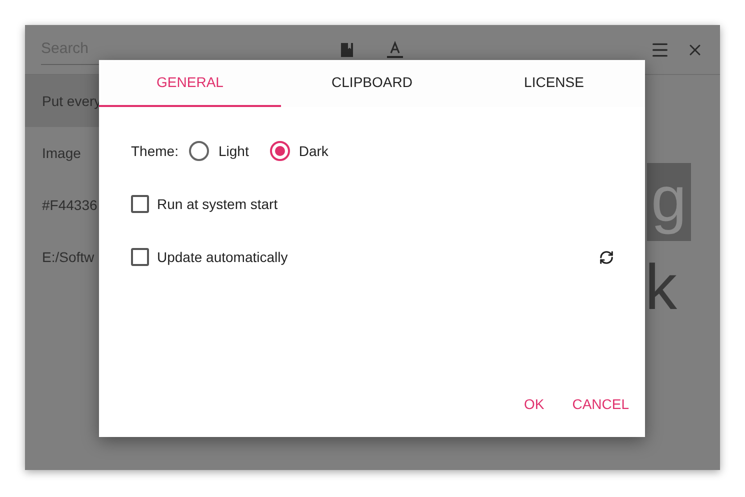 The image size is (745, 497). I want to click on dialog-button: CANCEL, so click(600, 404).